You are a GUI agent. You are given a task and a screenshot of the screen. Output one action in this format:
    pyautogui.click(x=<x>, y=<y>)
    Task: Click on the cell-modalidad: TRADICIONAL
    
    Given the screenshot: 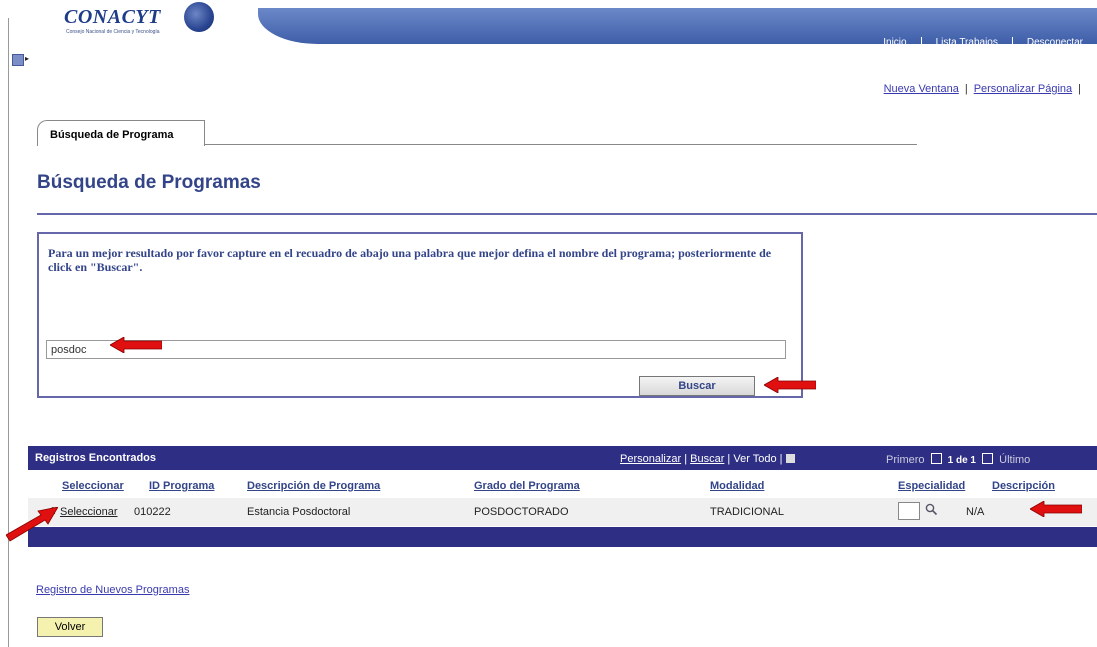 What is the action you would take?
    pyautogui.click(x=747, y=512)
    